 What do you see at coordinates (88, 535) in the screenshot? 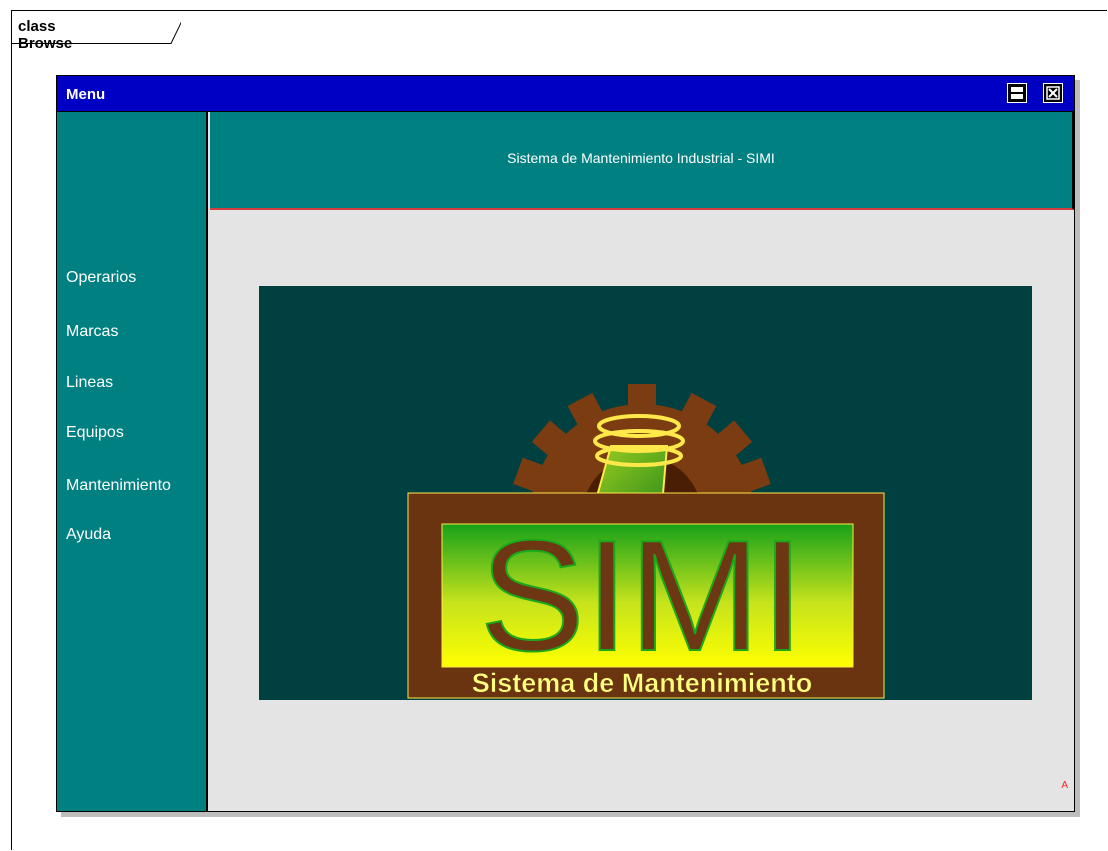
I see `sidebar-item-ayuda: Ayuda` at bounding box center [88, 535].